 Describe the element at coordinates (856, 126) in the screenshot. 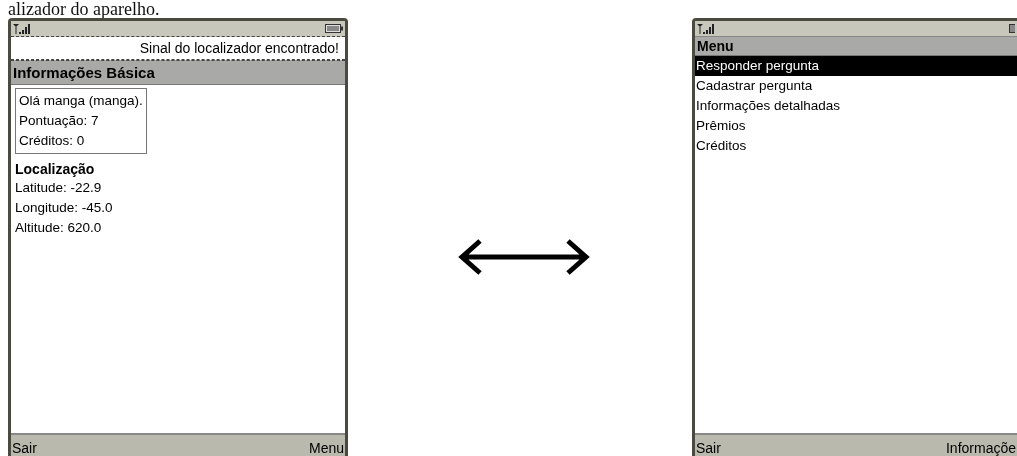

I see `menu-item: Prêmios` at that location.